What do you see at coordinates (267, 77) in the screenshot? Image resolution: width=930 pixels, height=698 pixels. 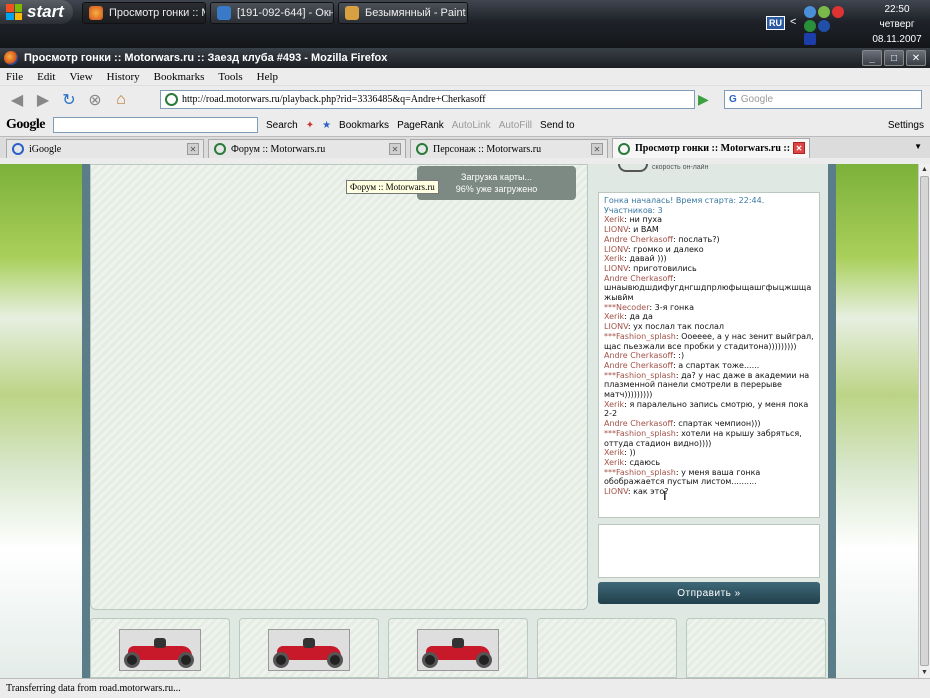 I see `menu-help: Help` at bounding box center [267, 77].